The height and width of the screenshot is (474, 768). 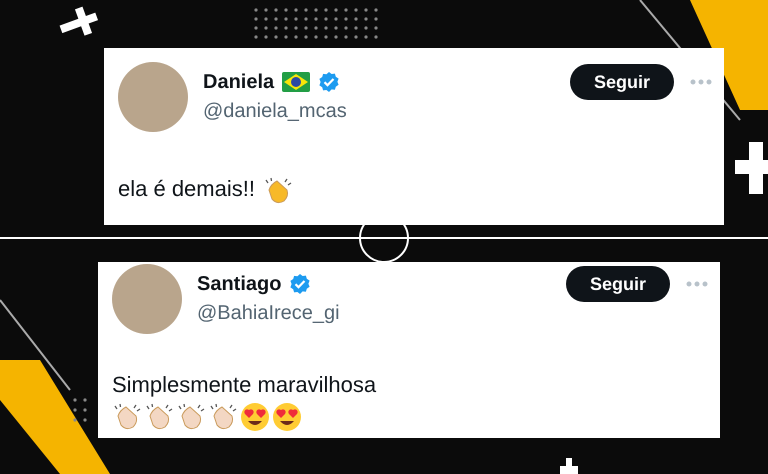 What do you see at coordinates (245, 385) in the screenshot?
I see `tweet-text: Simplesmente maravilhosa` at bounding box center [245, 385].